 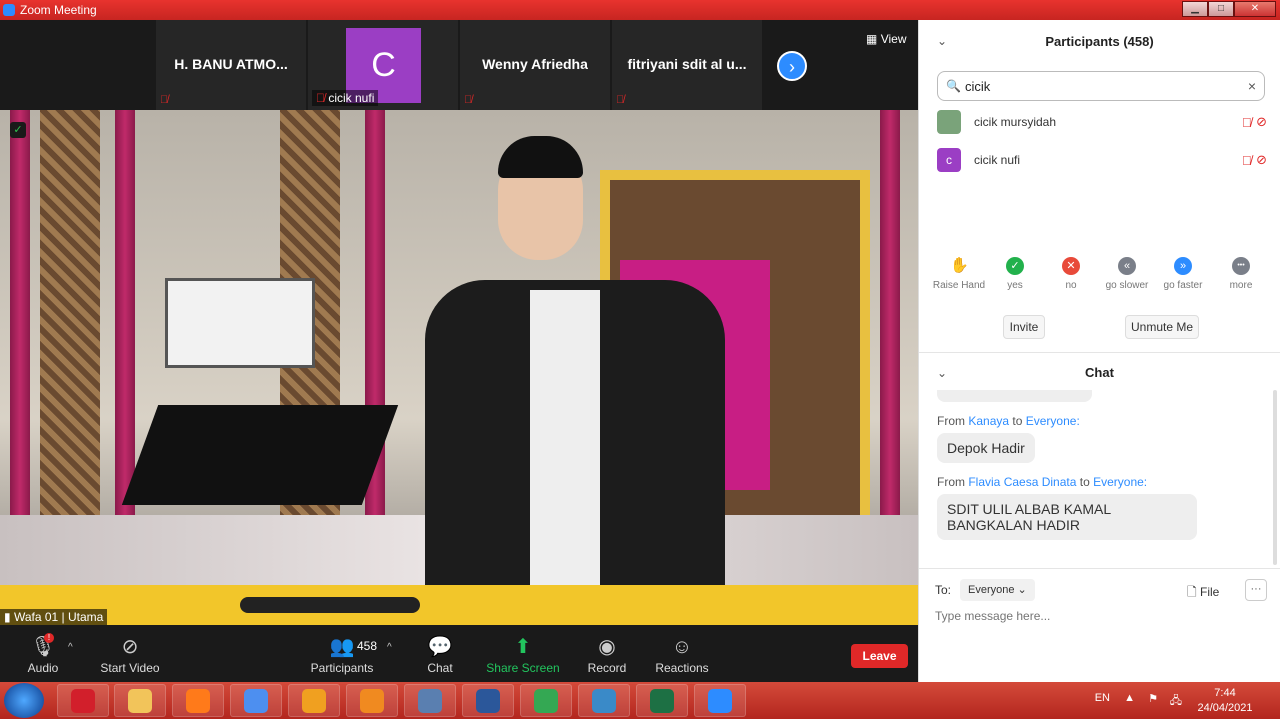 I want to click on yes-button: ✓ yes, so click(x=1015, y=274).